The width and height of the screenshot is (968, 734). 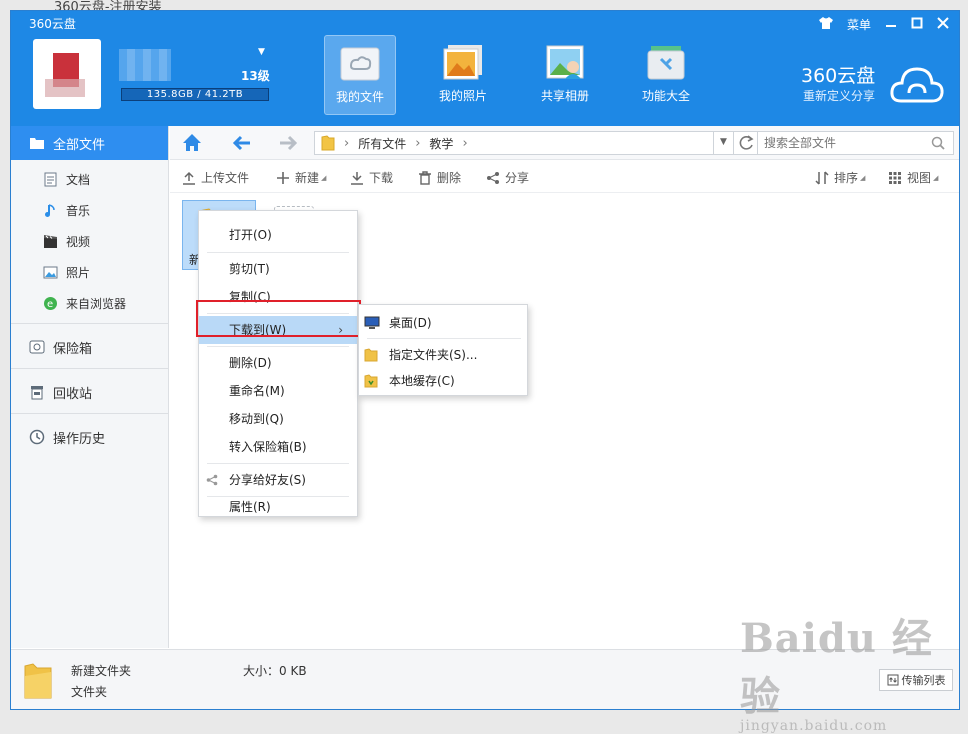 What do you see at coordinates (73, 394) in the screenshot?
I see `sidebar-item-label: 回收站` at bounding box center [73, 394].